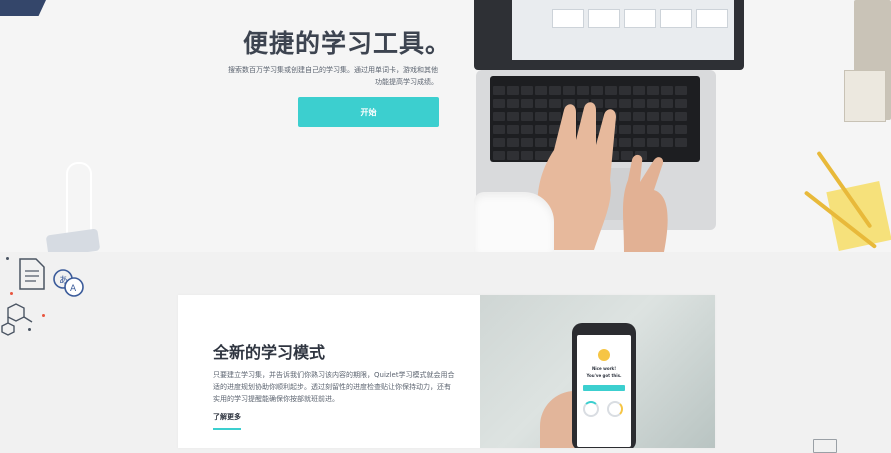  Describe the element at coordinates (368, 112) in the screenshot. I see `start-button: 开始` at that location.